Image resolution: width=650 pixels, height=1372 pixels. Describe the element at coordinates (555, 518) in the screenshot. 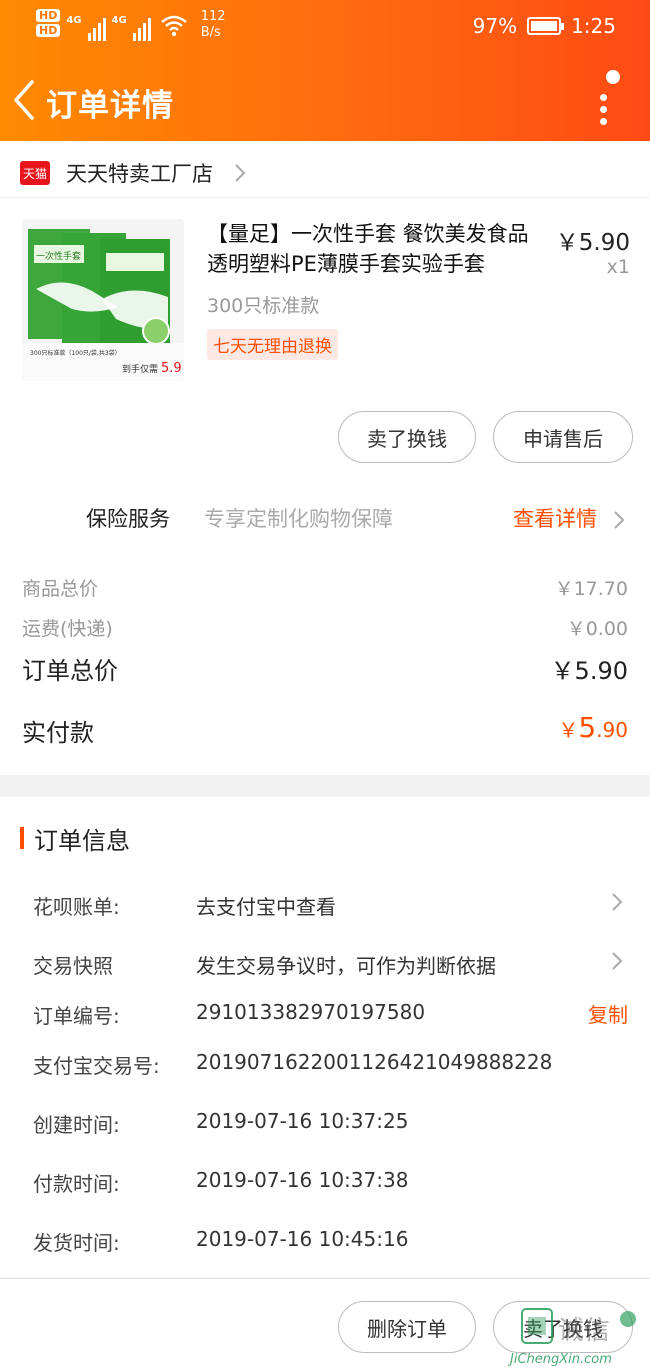

I see `insurance-details-link: 查看详情` at that location.